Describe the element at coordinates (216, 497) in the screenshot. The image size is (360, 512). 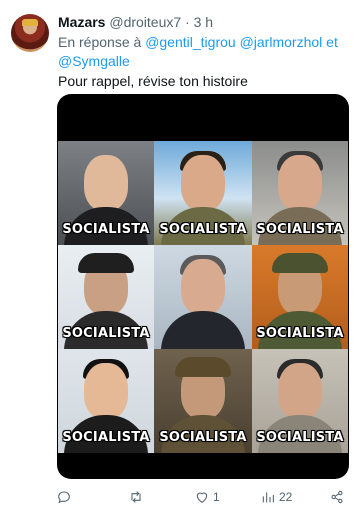
I see `like-count: 1` at that location.